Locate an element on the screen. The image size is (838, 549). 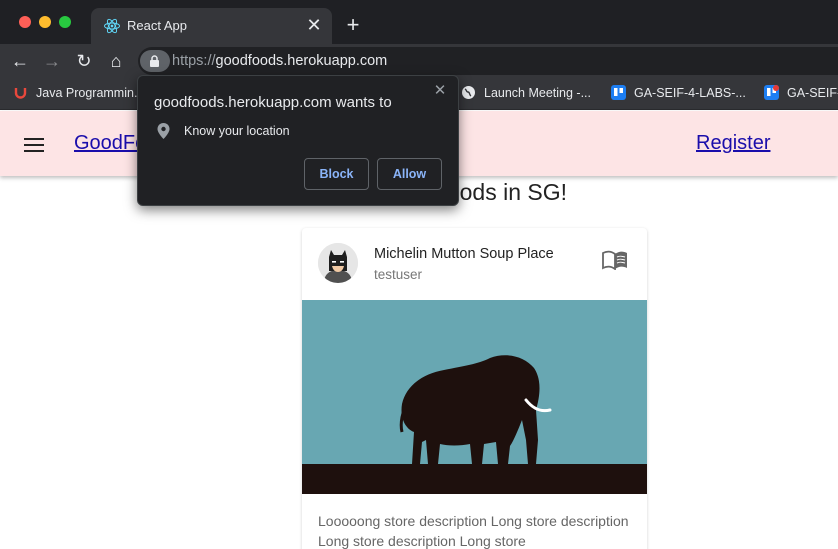
forward-arrow-icon: → is located at coordinates (52, 61).